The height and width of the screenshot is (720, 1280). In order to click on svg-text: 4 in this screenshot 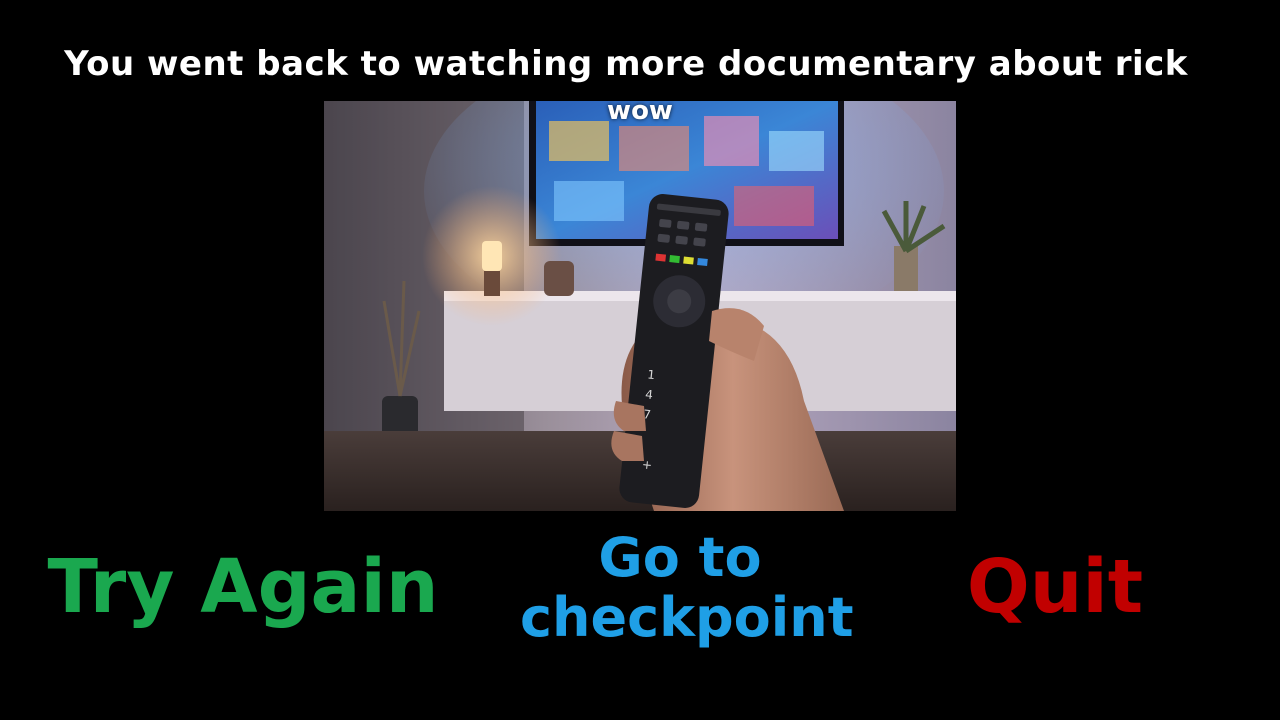, I will do `click(649, 394)`.